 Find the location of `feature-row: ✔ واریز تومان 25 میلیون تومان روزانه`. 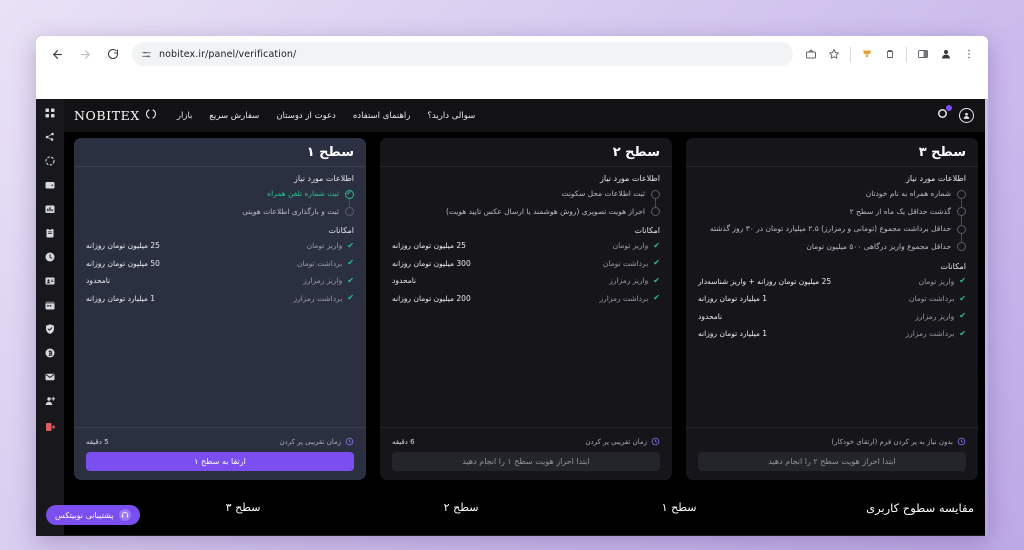

feature-row: ✔ واریز تومان 25 میلیون تومان روزانه is located at coordinates (526, 245).